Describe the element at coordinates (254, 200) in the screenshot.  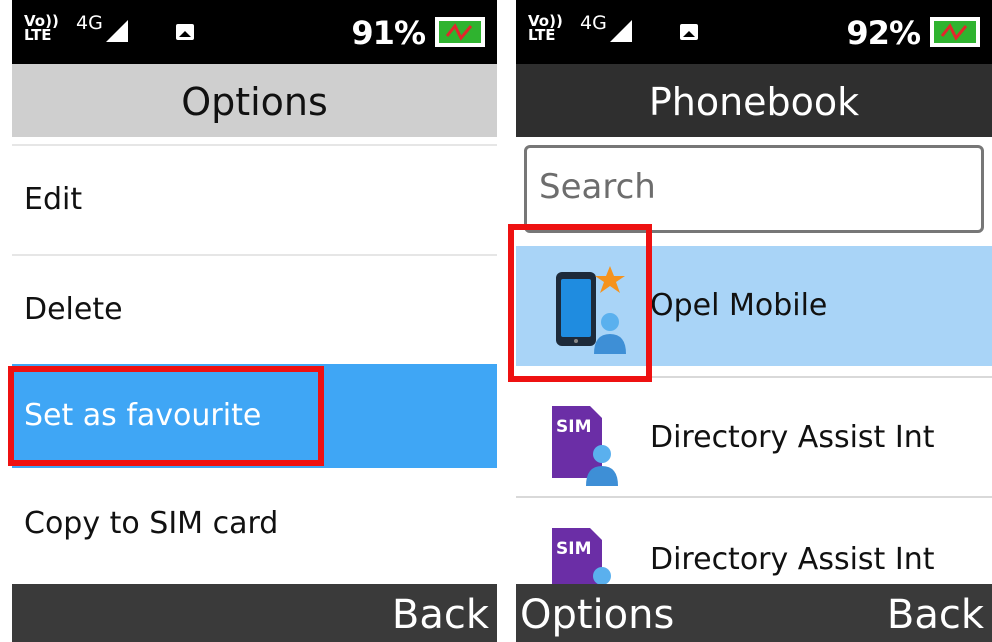
I see `menu-item-edit: Edit` at that location.